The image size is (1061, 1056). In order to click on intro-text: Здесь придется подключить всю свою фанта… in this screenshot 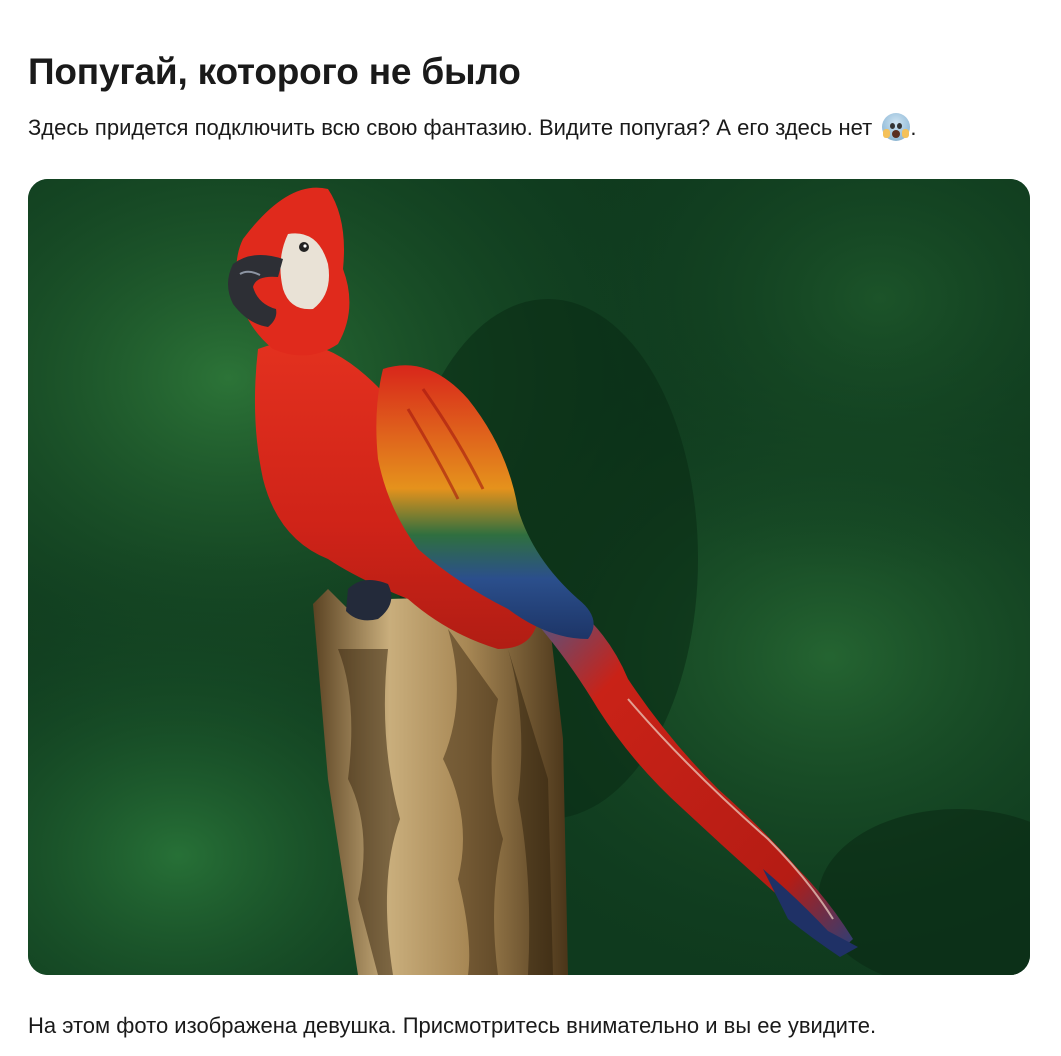, I will do `click(450, 127)`.